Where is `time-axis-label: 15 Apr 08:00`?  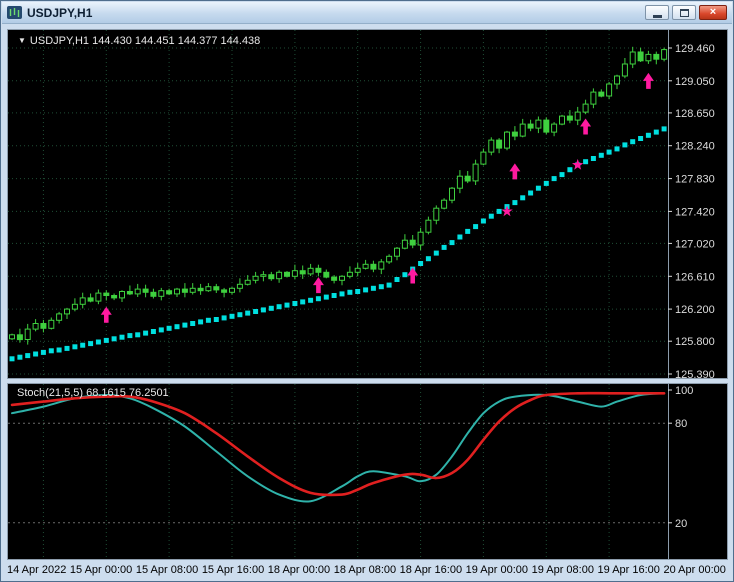
time-axis-label: 15 Apr 08:00 is located at coordinates (167, 569).